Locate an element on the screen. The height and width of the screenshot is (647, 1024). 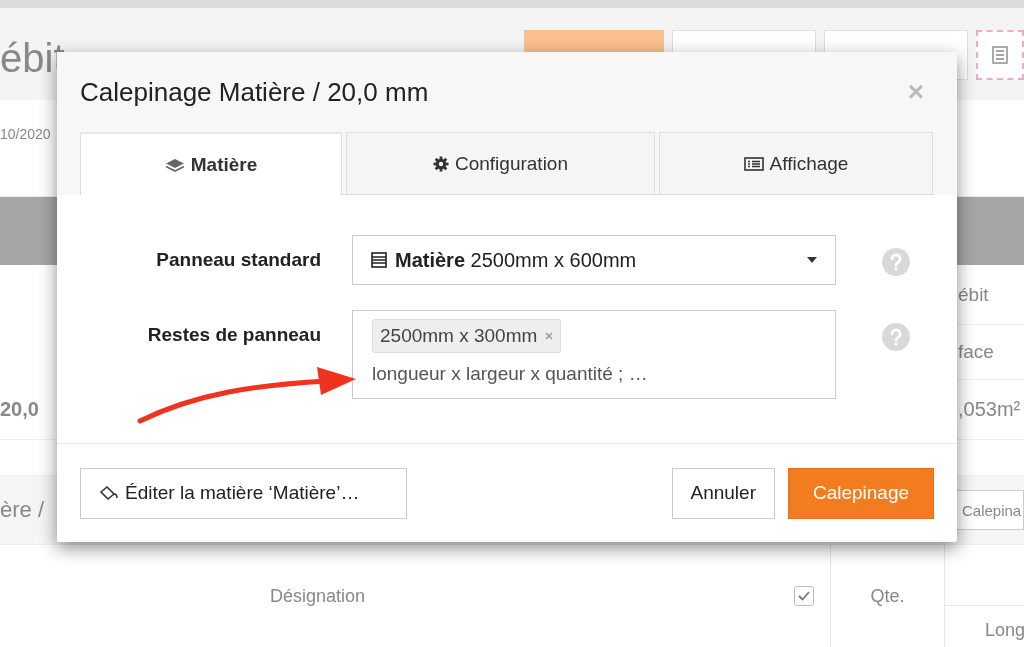
checklist-icon is located at coordinates (1000, 55).